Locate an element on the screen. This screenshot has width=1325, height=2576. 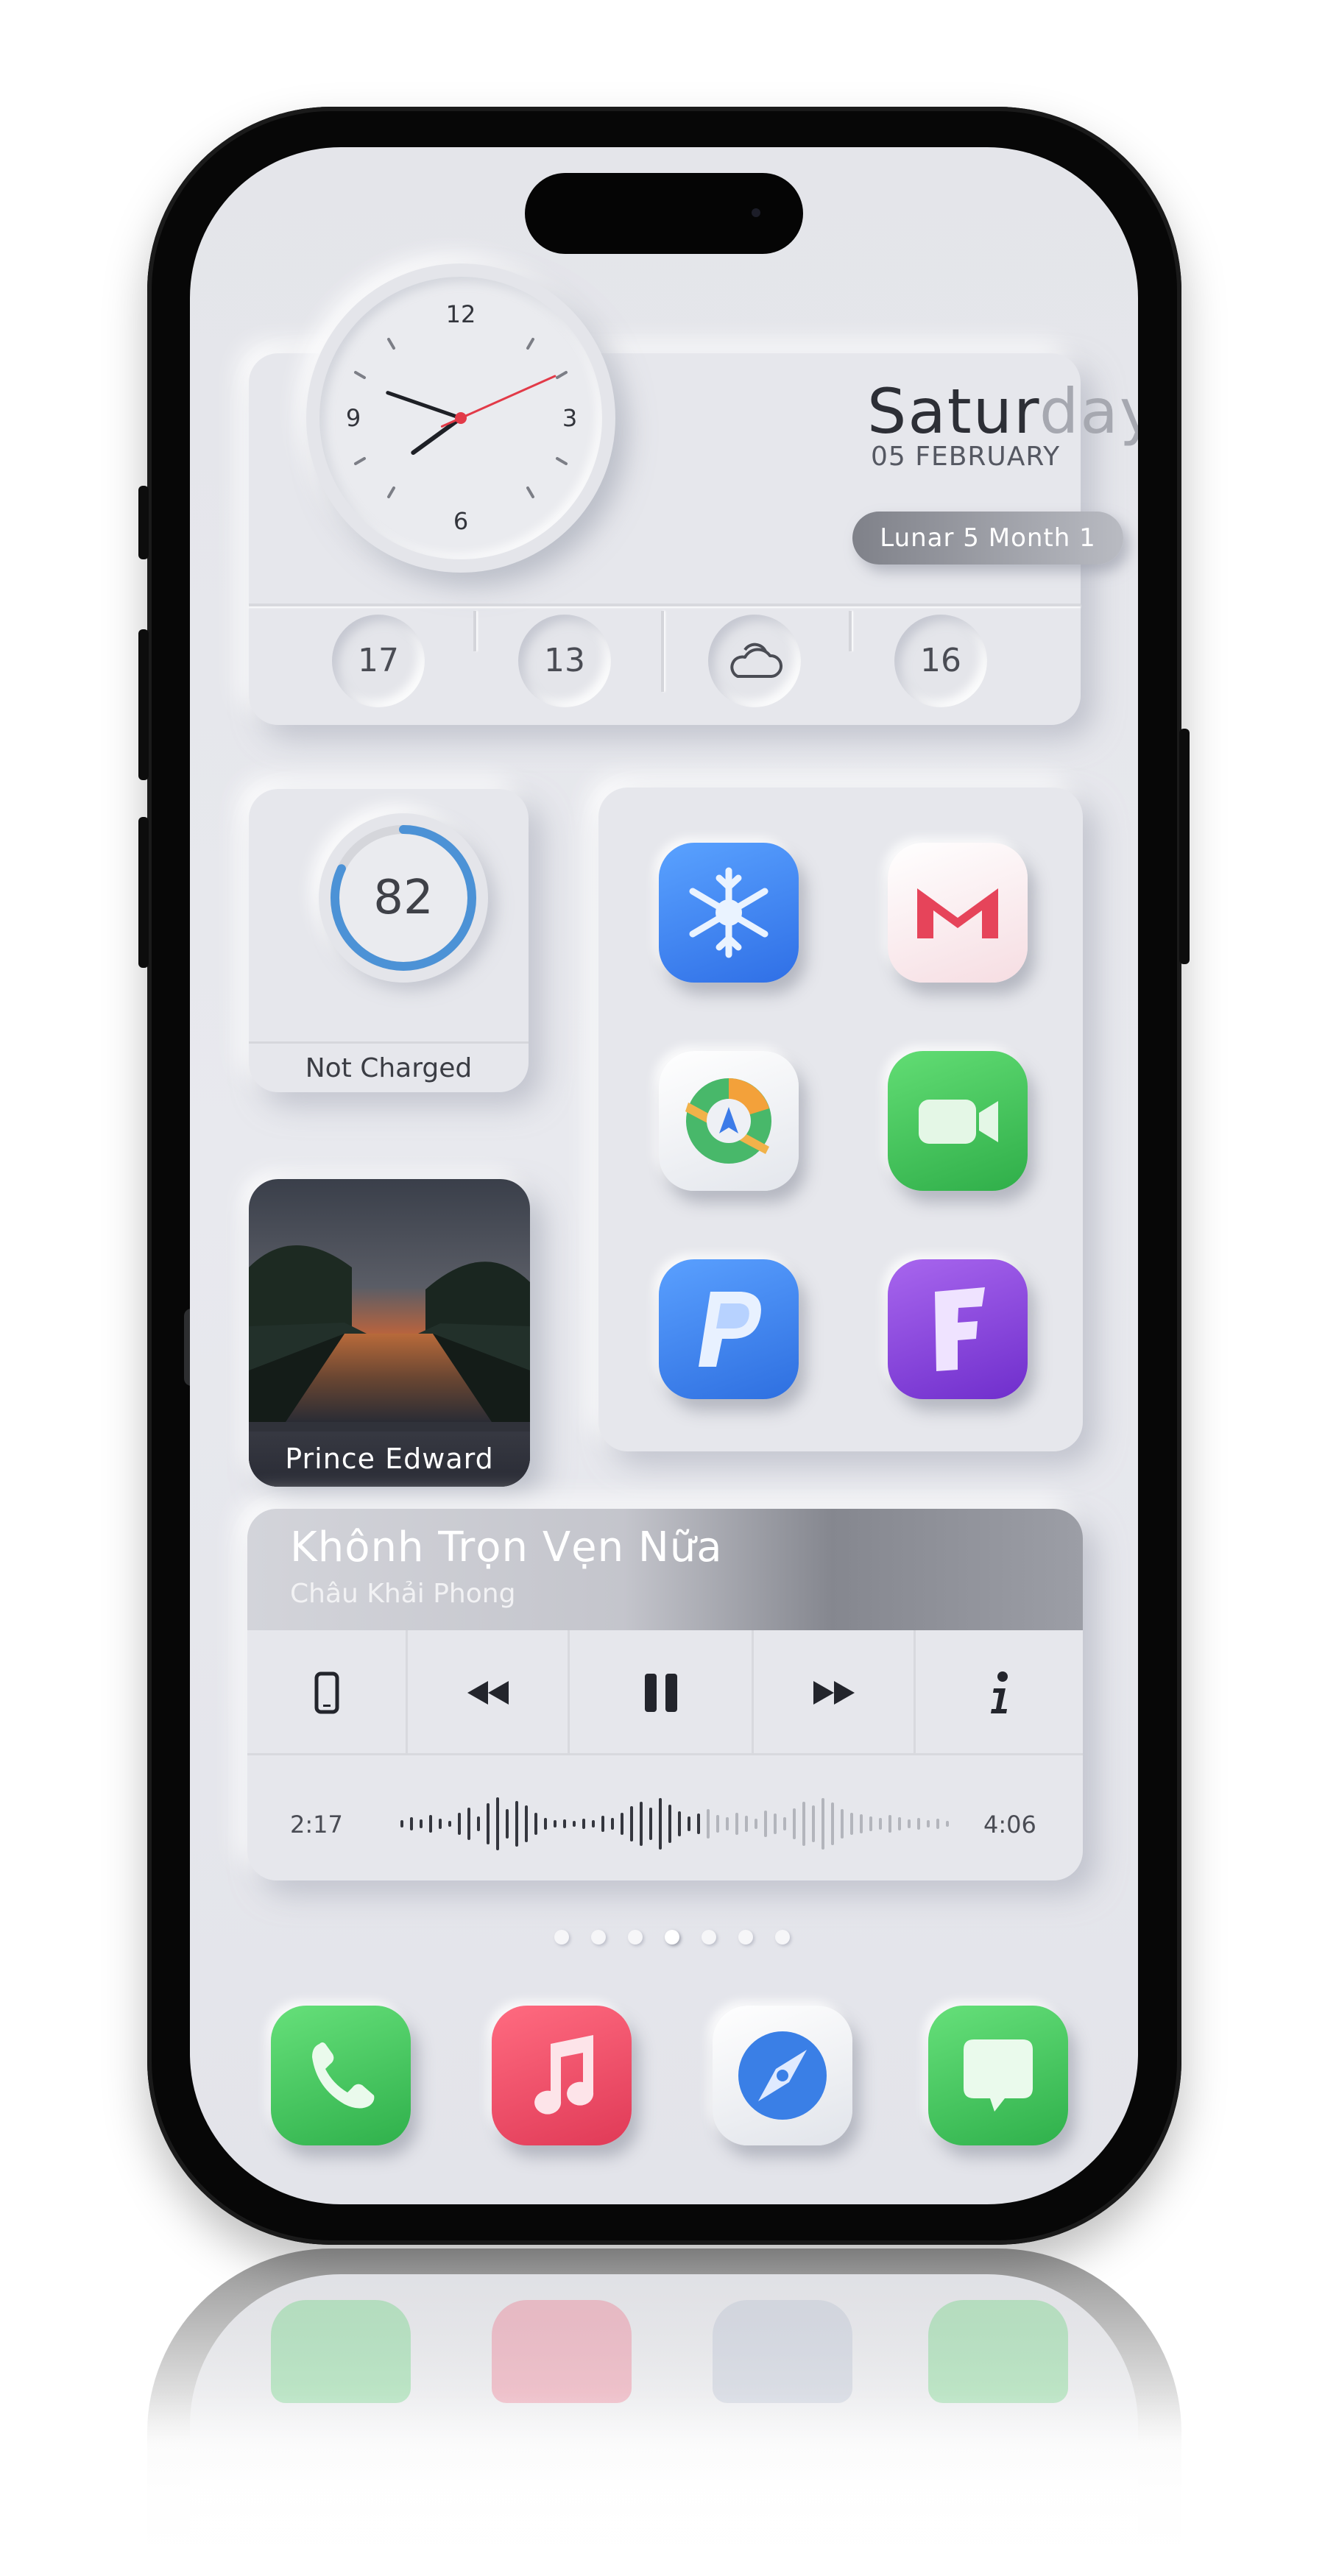
battery-status: Not Charged is located at coordinates (389, 1068).